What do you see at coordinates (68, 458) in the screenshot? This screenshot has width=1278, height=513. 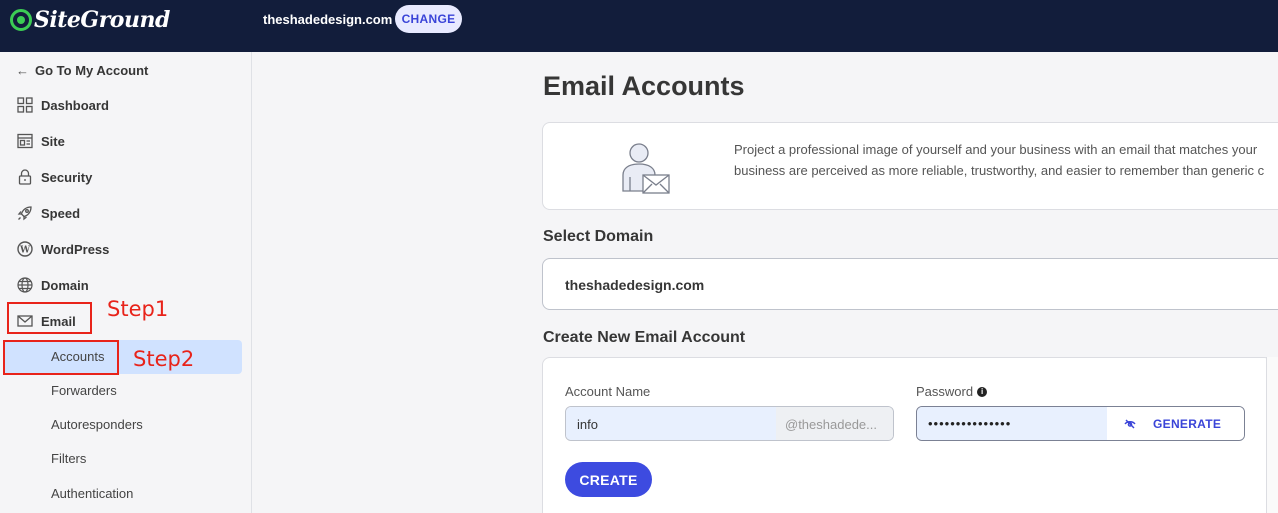 I see `sidebar-subitem-filters: Filters` at bounding box center [68, 458].